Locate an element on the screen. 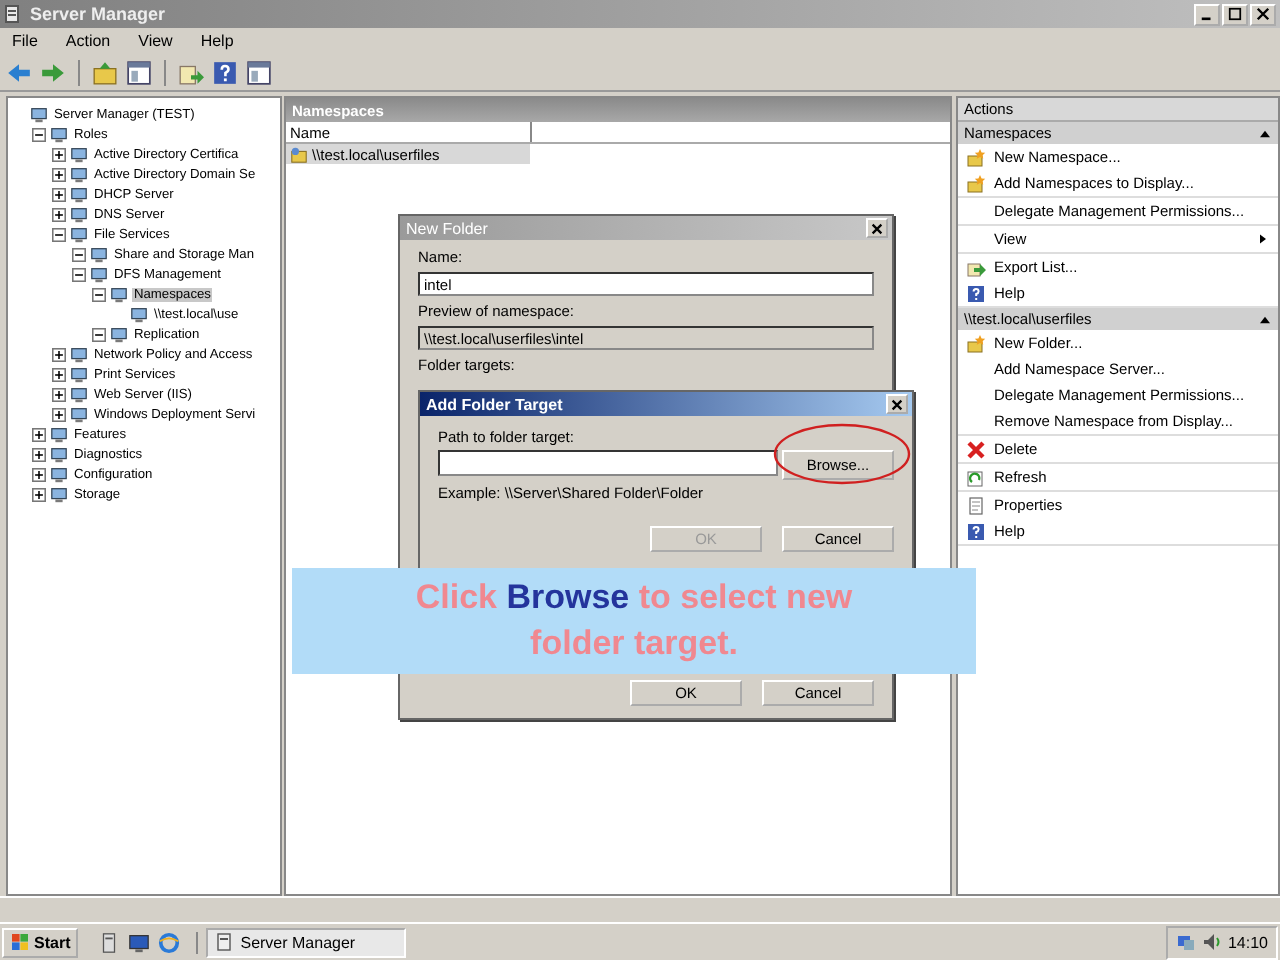 This screenshot has height=960, width=1280. menu-item: View is located at coordinates (155, 41).